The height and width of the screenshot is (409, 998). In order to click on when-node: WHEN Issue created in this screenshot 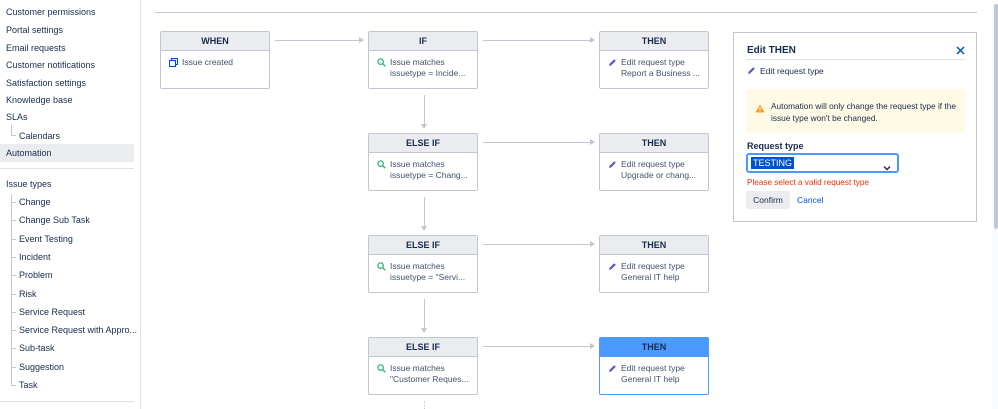, I will do `click(215, 60)`.